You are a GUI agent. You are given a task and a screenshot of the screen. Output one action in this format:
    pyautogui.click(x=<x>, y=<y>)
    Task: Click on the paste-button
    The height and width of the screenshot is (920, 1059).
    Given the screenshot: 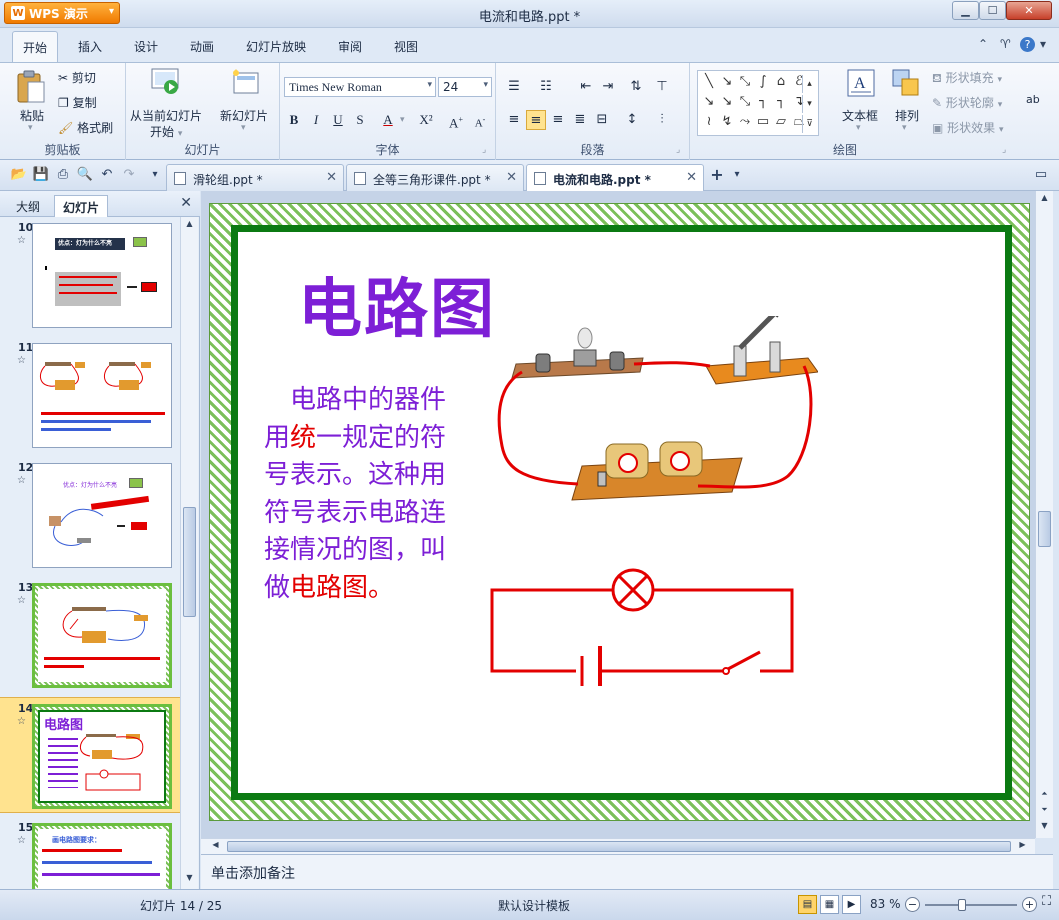 What is the action you would take?
    pyautogui.click(x=31, y=87)
    